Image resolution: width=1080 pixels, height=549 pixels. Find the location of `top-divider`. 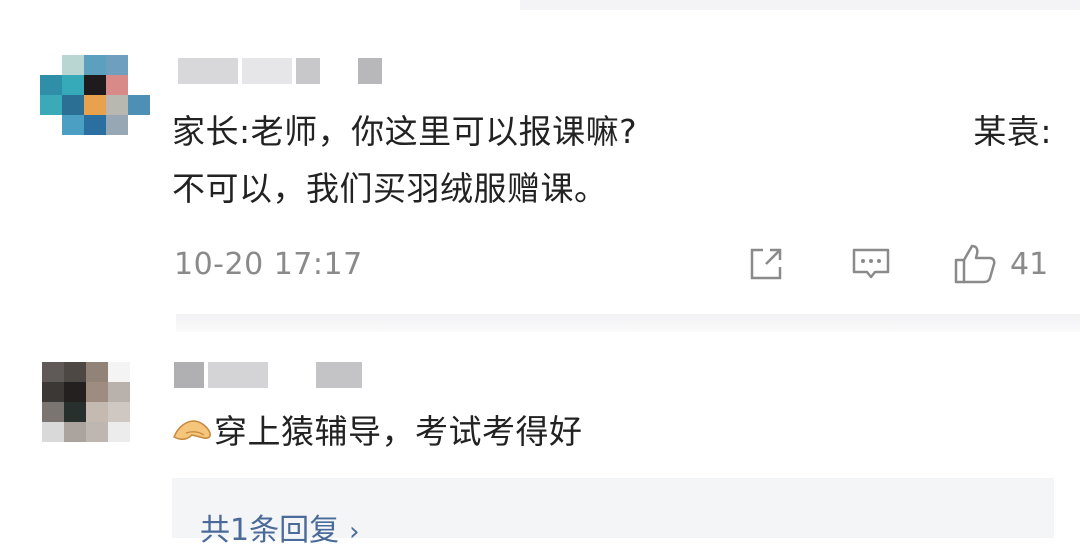

top-divider is located at coordinates (800, 5).